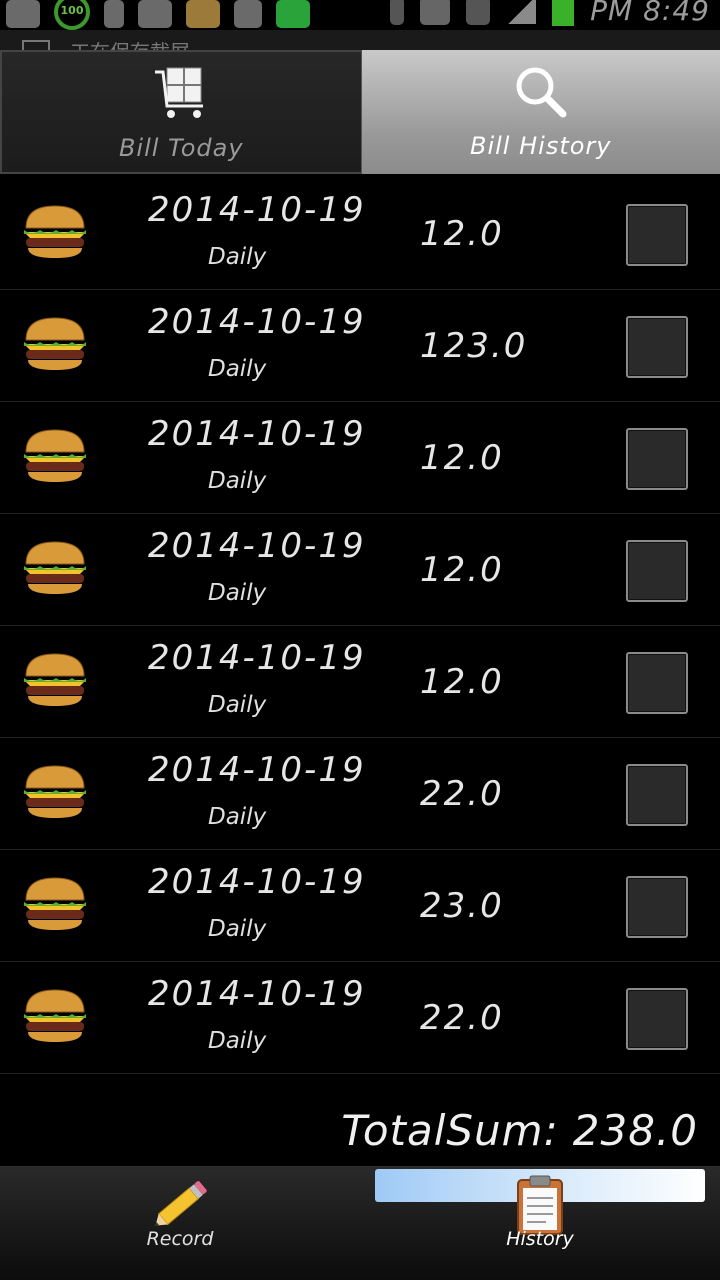  Describe the element at coordinates (635, 1130) in the screenshot. I see `total-sum-value: 238.0` at that location.